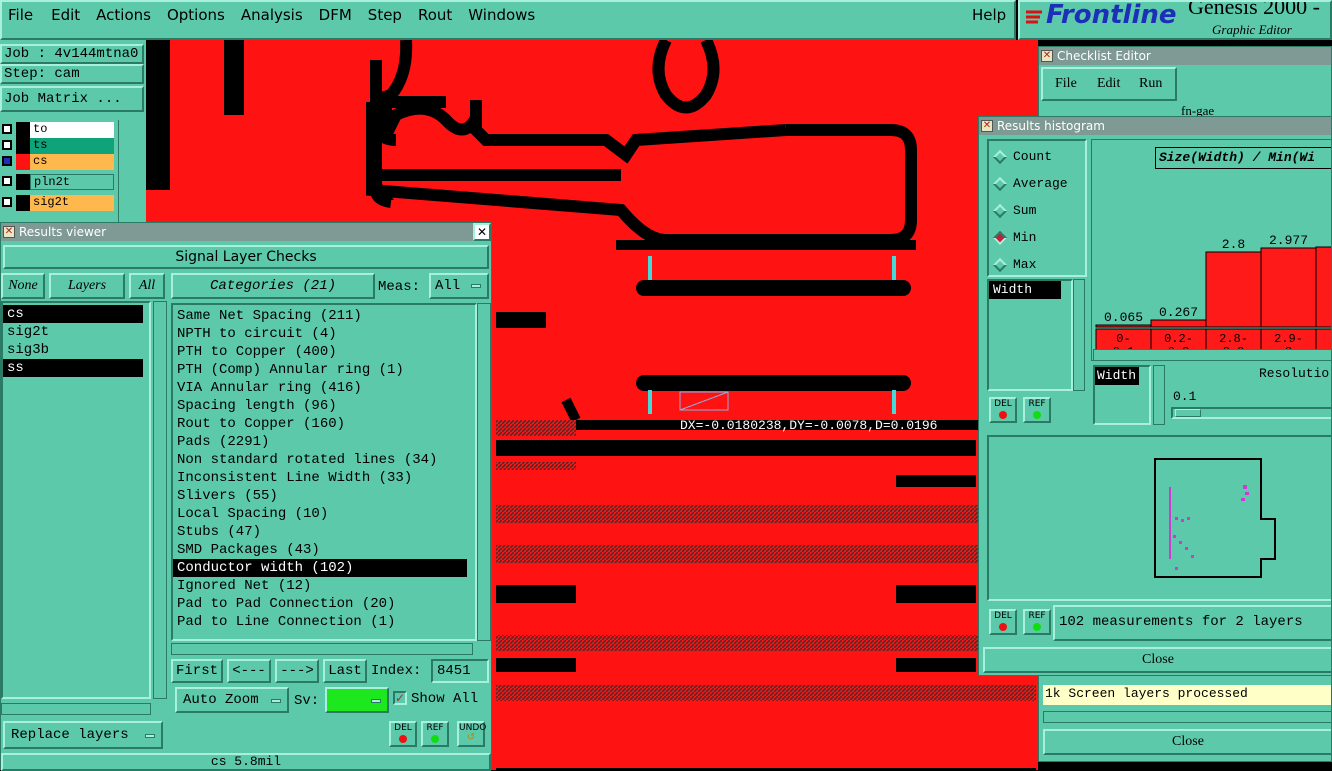 The height and width of the screenshot is (771, 1332). Describe the element at coordinates (20, 15) in the screenshot. I see `menu-file: File` at that location.